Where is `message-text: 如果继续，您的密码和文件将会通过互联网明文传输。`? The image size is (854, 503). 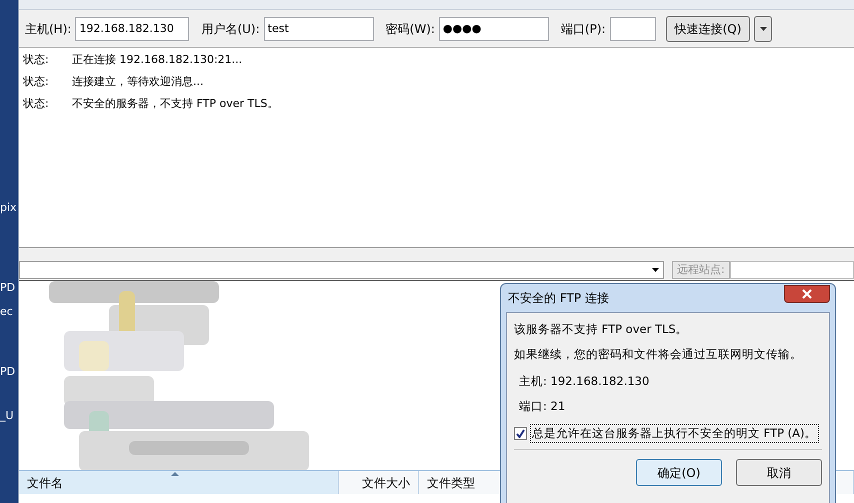 message-text: 如果继续，您的密码和文件将会通过互联网明文传输。 is located at coordinates (658, 354).